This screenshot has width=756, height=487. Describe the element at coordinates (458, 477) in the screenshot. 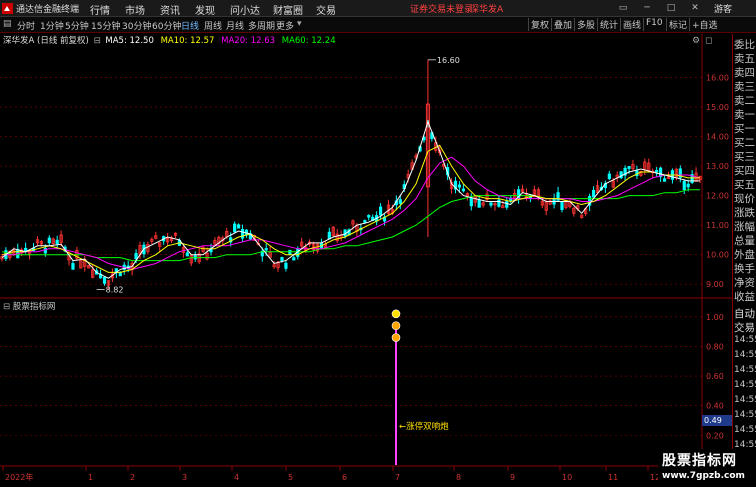

I see `time-label: 8` at that location.